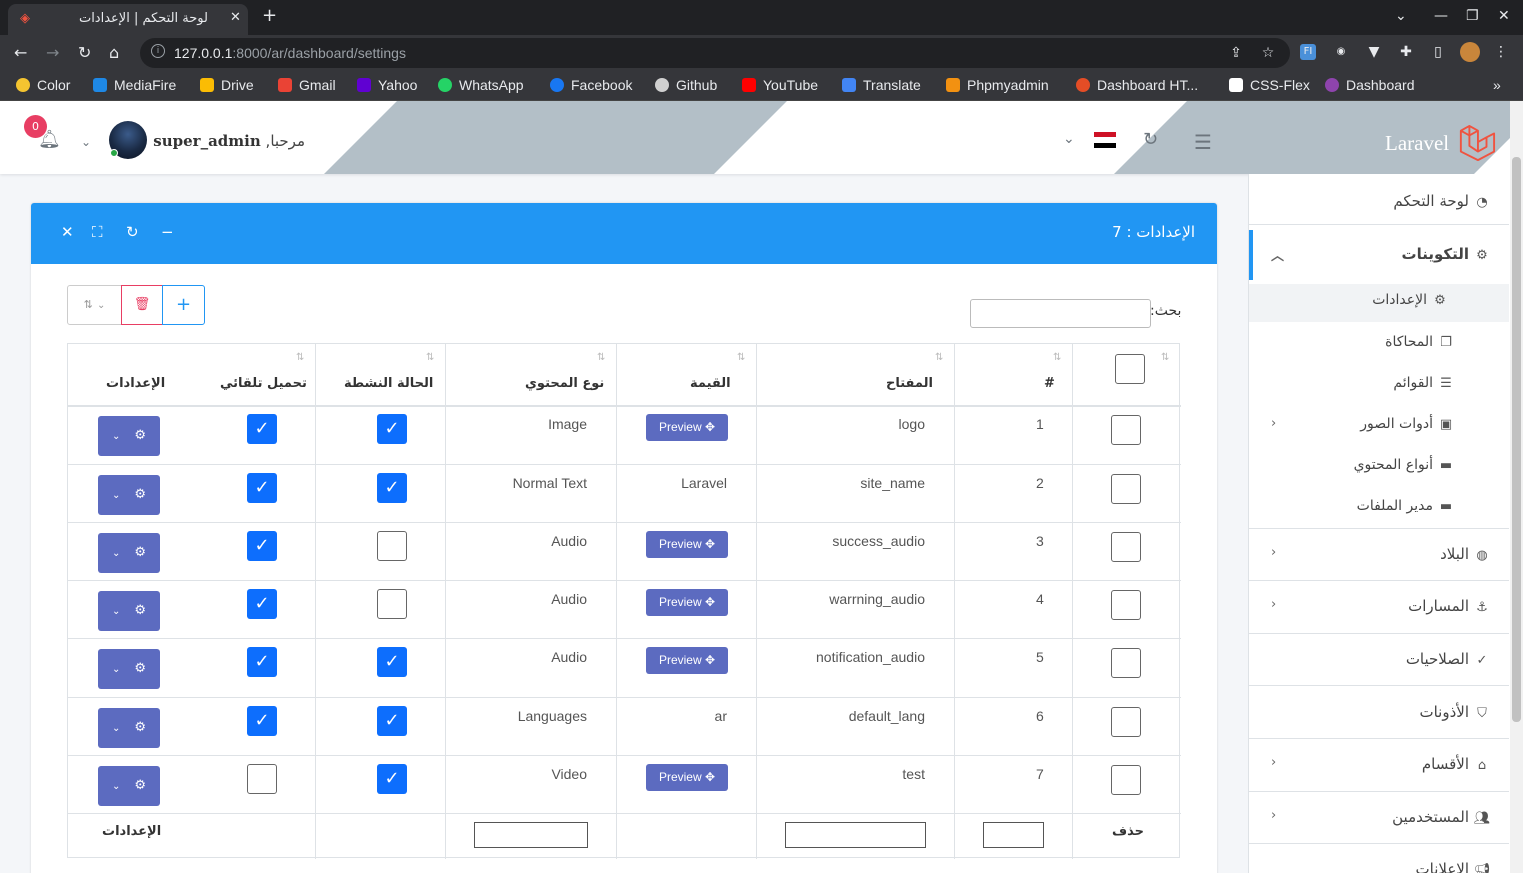 This screenshot has height=873, width=1523. I want to click on new-tab-icon: +, so click(269, 15).